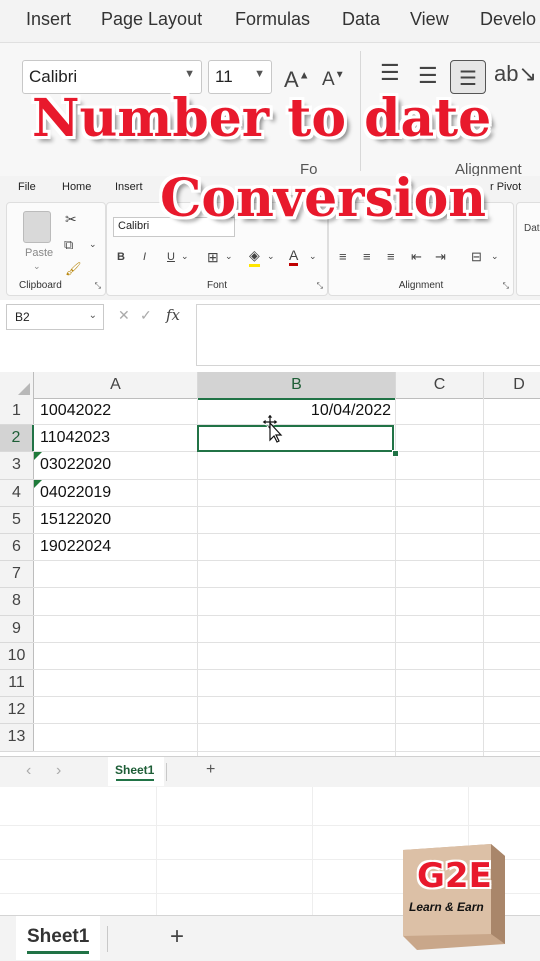 The image size is (540, 961). What do you see at coordinates (71, 219) in the screenshot?
I see `cut-icon: ✂` at bounding box center [71, 219].